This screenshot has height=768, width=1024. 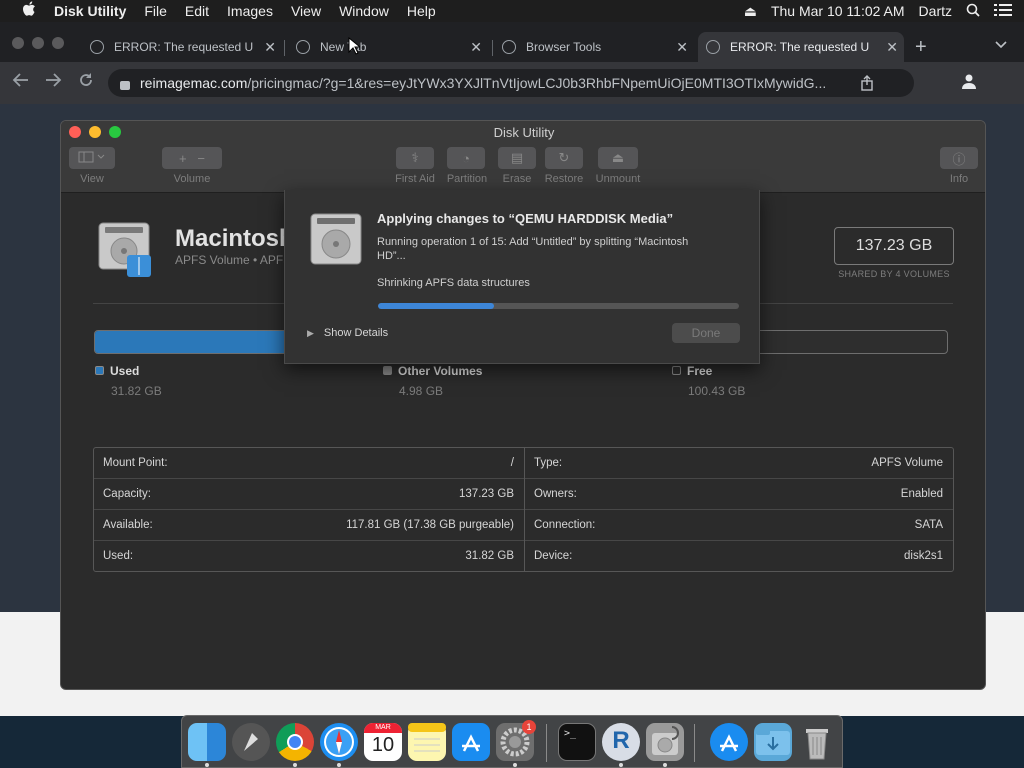 I want to click on terminal-icon: >_, so click(x=577, y=742).